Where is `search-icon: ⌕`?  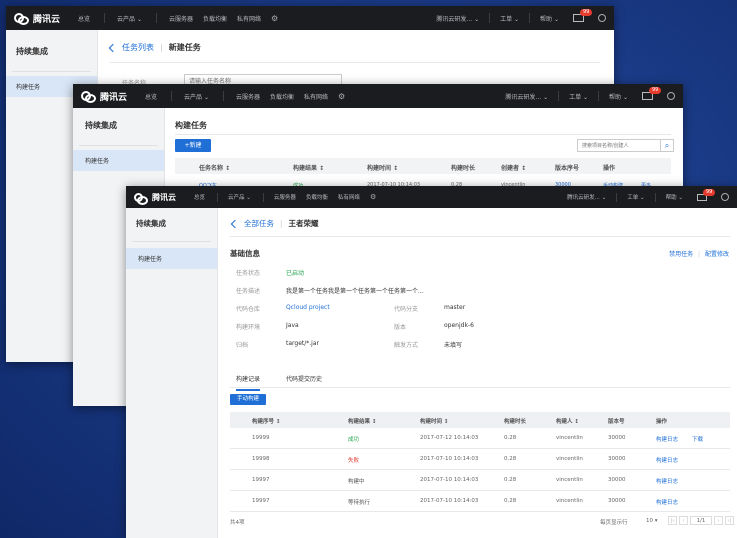
search-icon: ⌕ is located at coordinates (667, 145).